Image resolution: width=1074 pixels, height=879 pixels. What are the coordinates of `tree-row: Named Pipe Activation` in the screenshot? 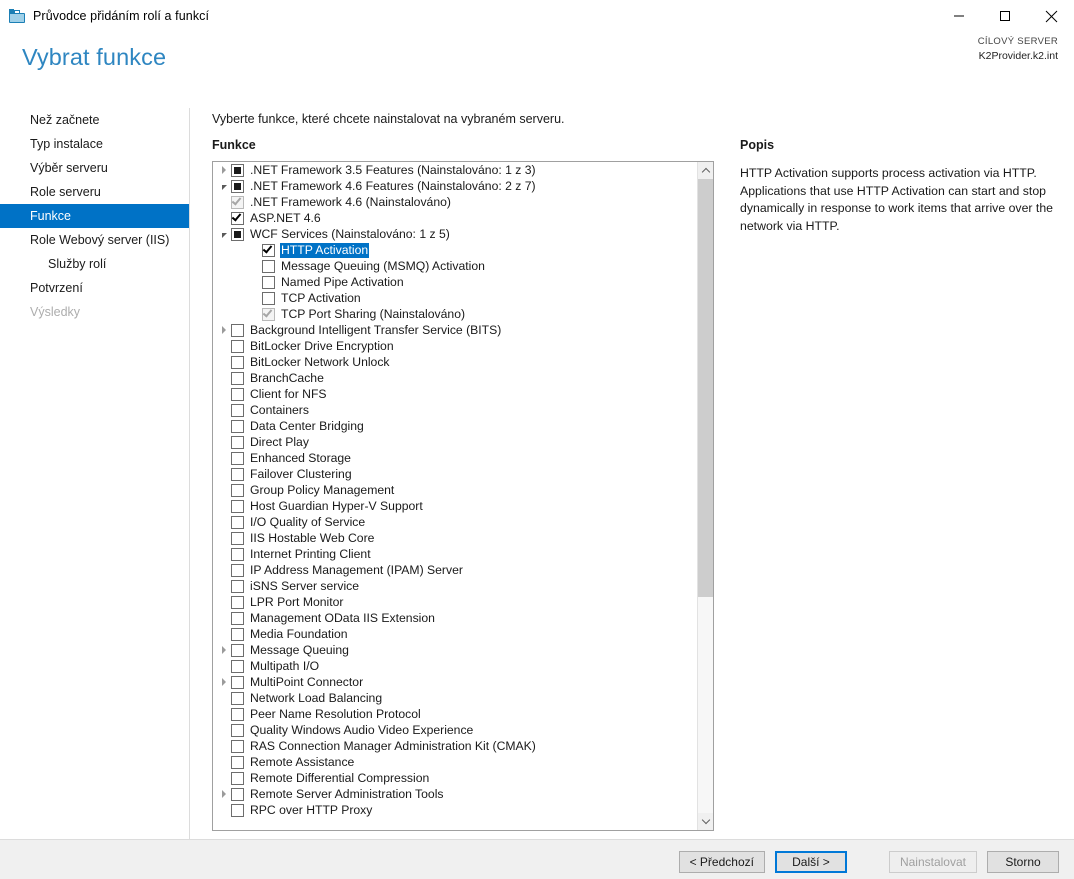 It's located at (455, 282).